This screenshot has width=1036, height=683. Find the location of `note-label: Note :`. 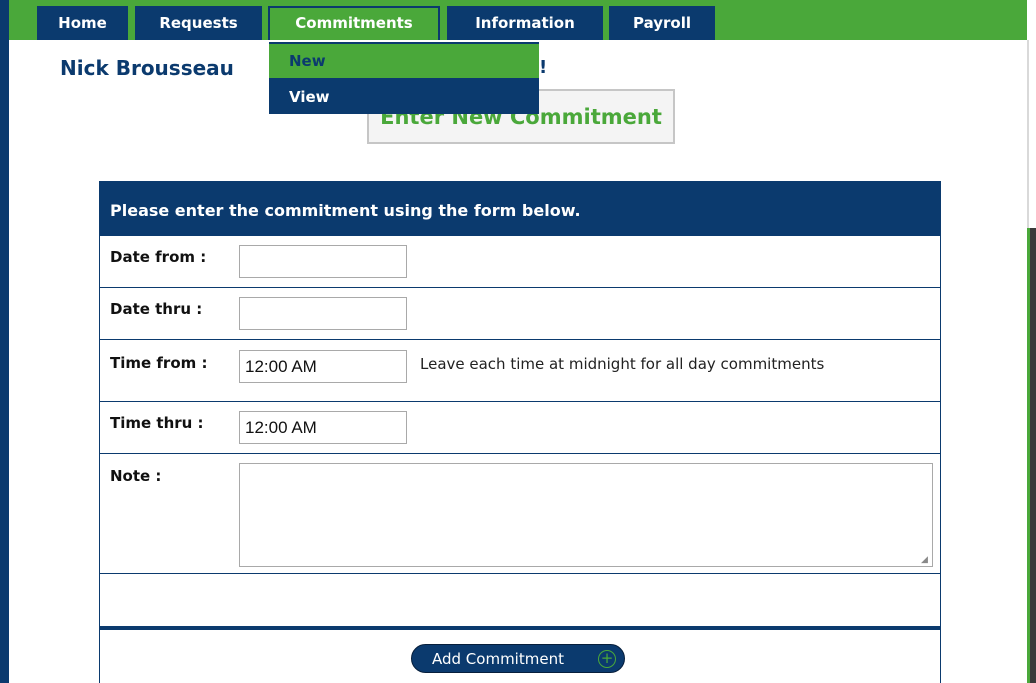

note-label: Note : is located at coordinates (136, 476).